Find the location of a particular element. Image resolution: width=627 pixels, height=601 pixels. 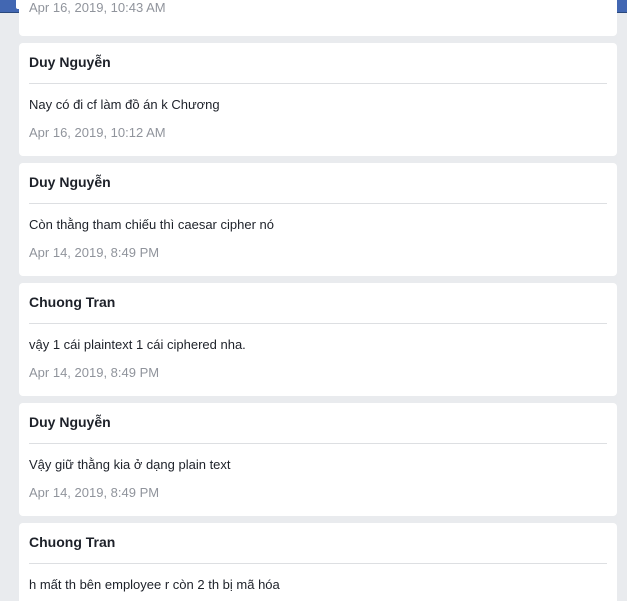

message-text: Nay có đi cf làm đồ án k Chương is located at coordinates (124, 104).